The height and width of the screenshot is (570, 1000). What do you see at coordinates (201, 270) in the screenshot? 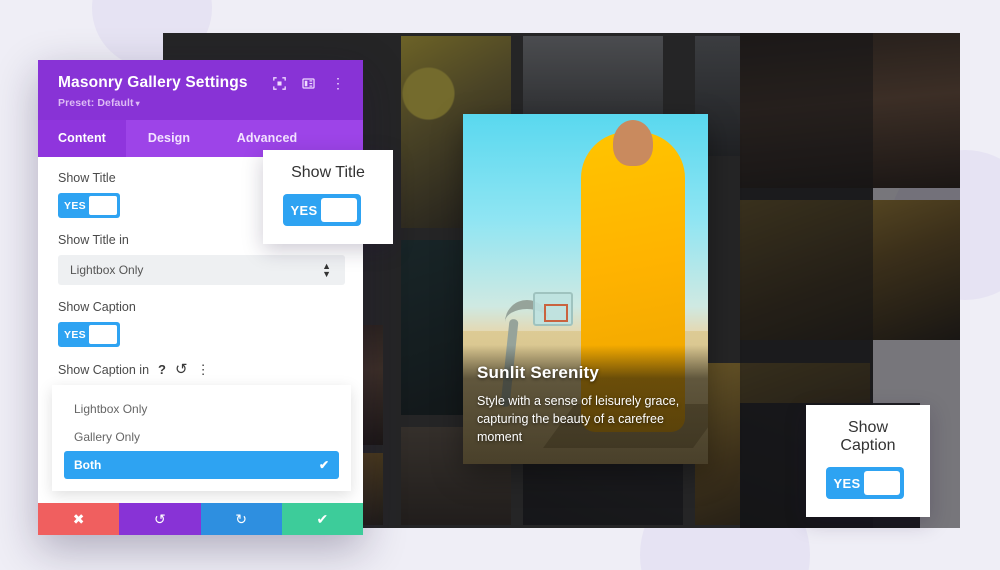
I see `show-title-in-select: Lightbox Only ▲ ▼` at bounding box center [201, 270].